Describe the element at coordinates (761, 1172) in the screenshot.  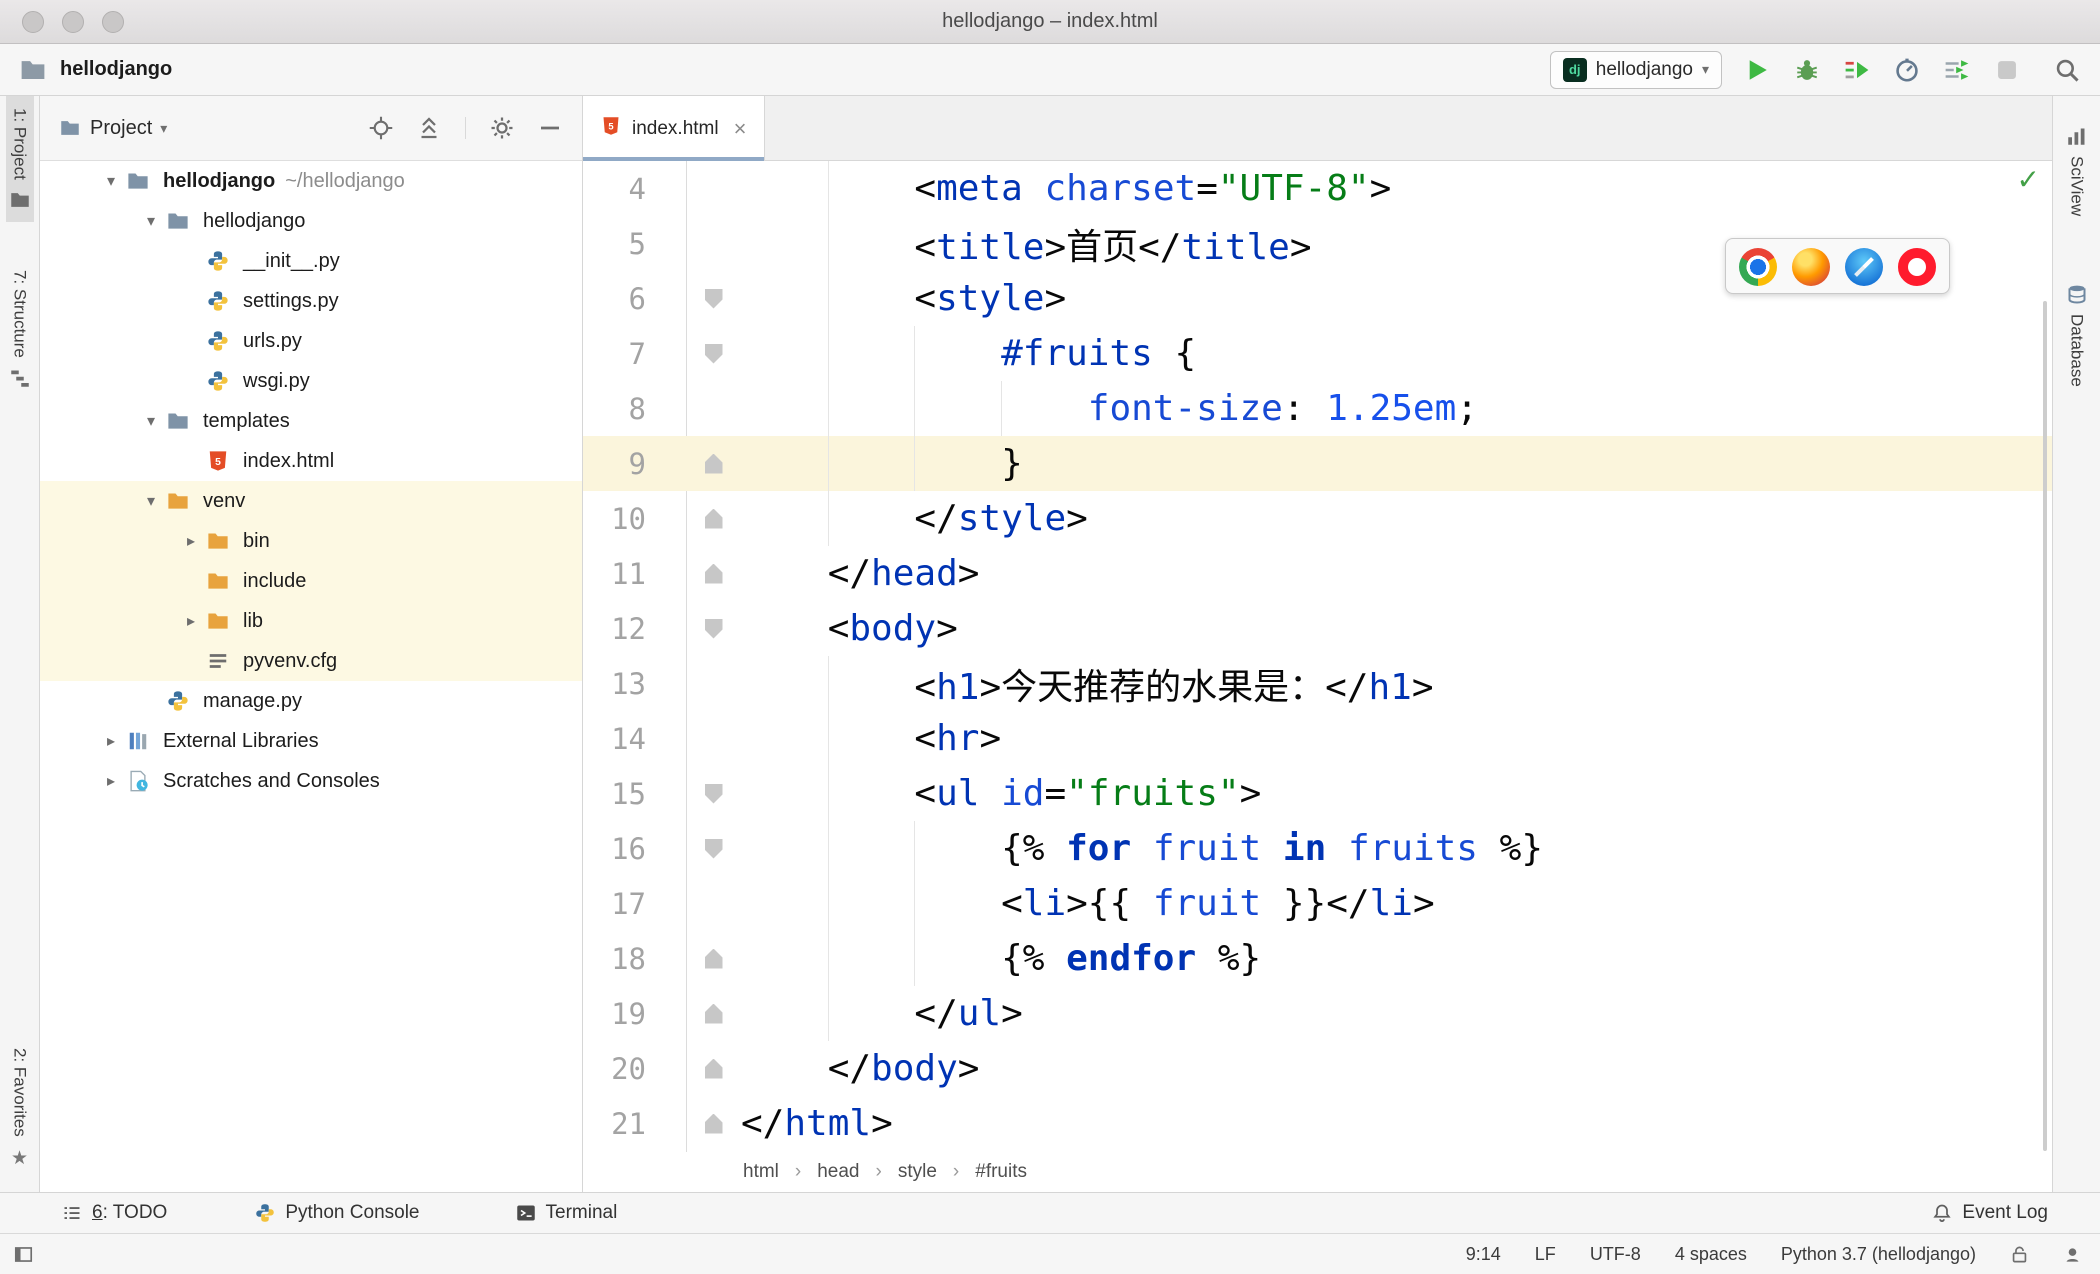
I see `breadcrumb-item-html: html` at that location.